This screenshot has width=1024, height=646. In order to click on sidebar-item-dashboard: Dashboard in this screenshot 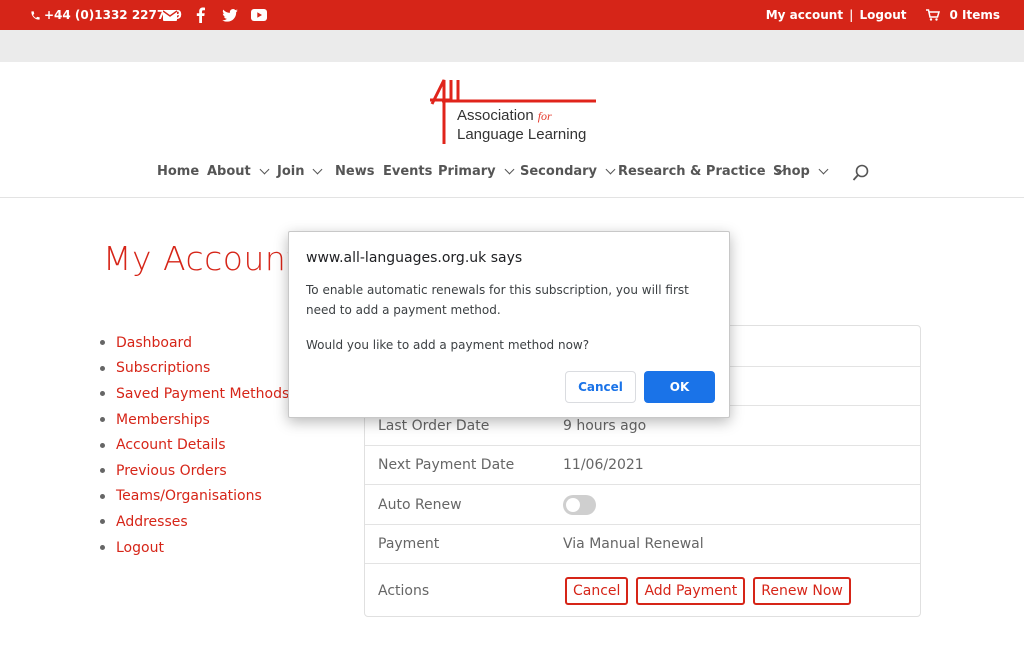, I will do `click(194, 343)`.